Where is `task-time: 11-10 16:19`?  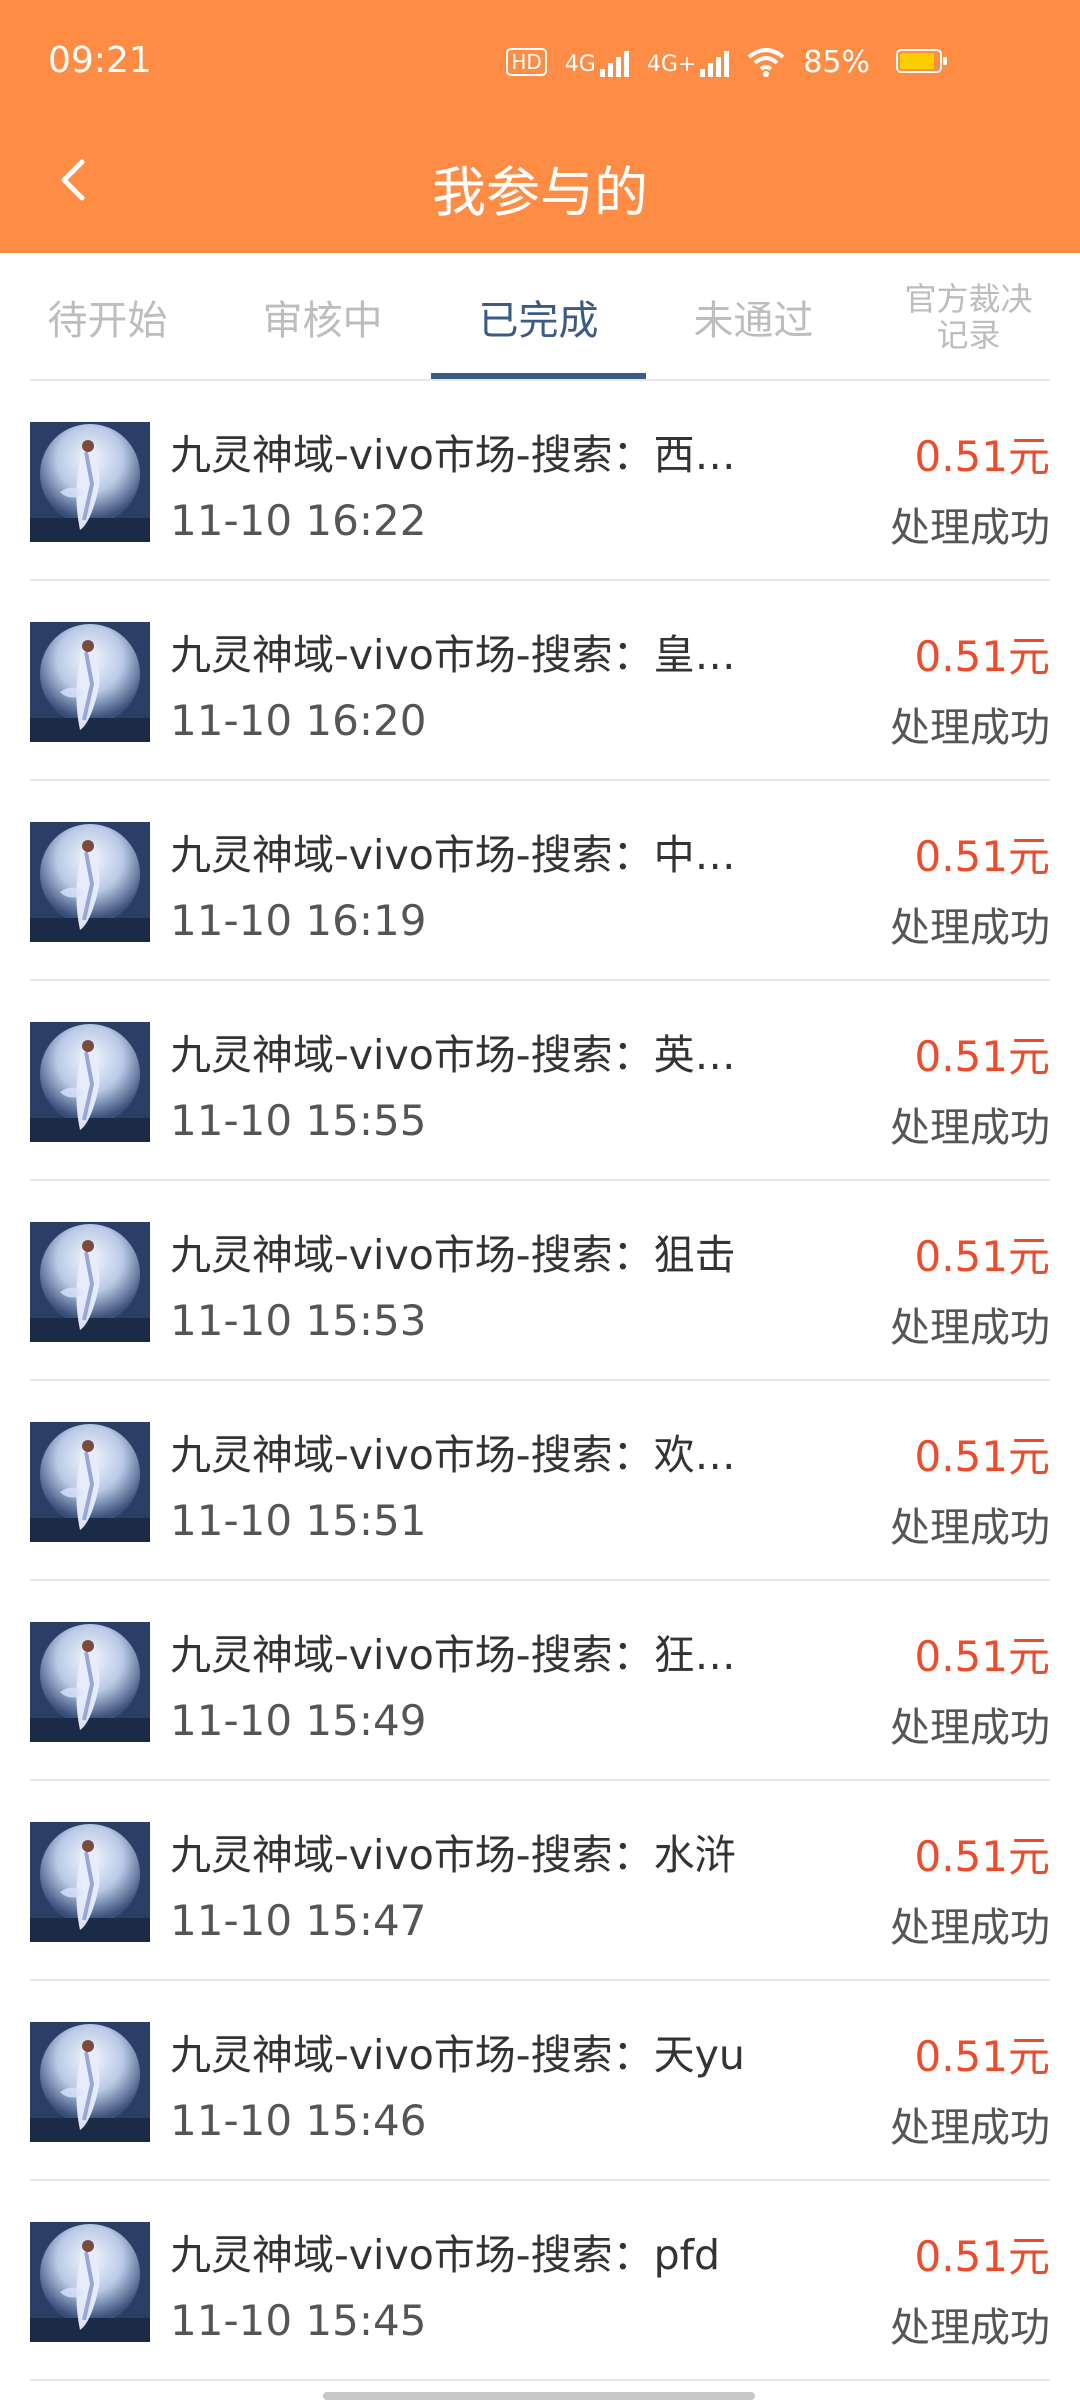 task-time: 11-10 16:19 is located at coordinates (298, 920).